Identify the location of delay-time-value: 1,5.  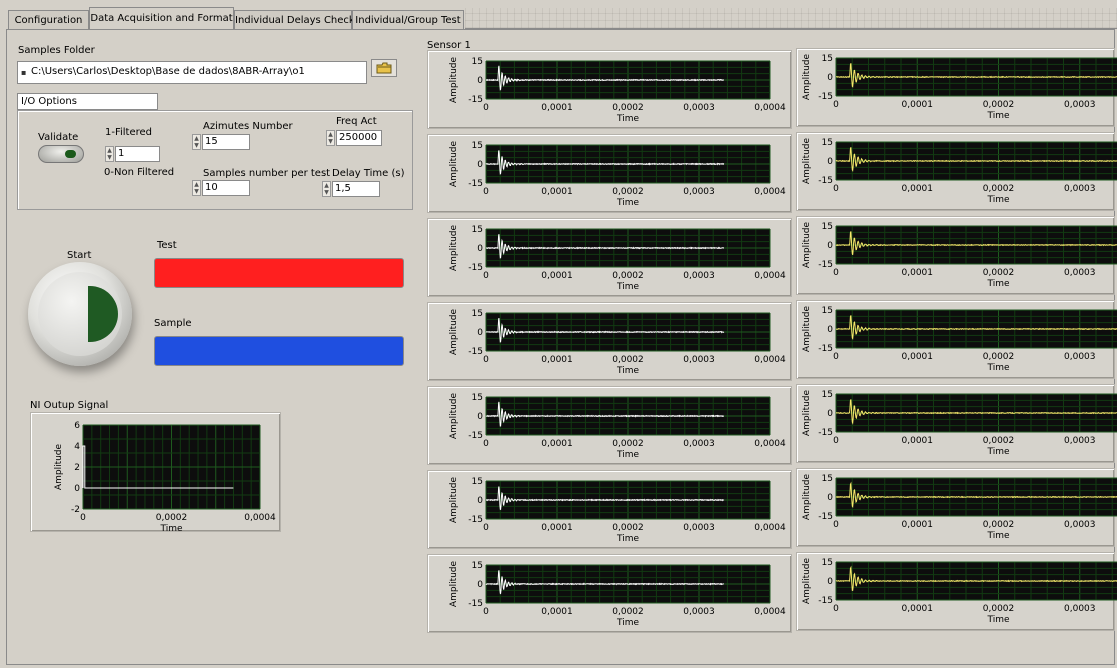
(356, 189).